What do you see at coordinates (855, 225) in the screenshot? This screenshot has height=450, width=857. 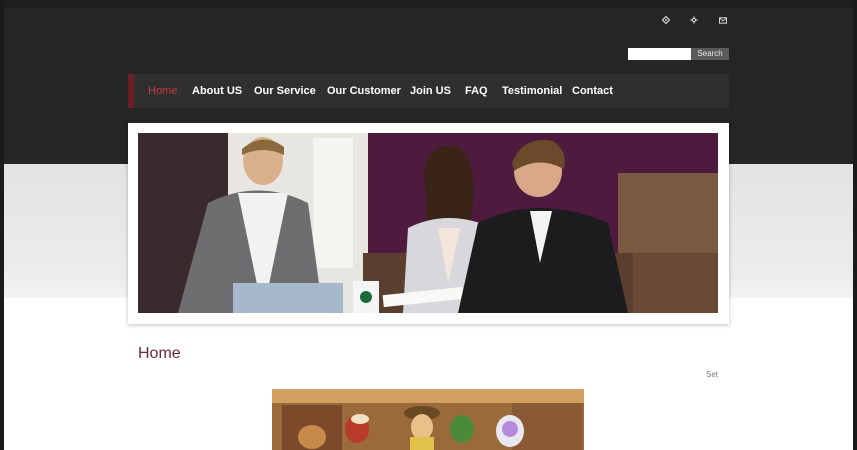 I see `window-right-frame` at bounding box center [855, 225].